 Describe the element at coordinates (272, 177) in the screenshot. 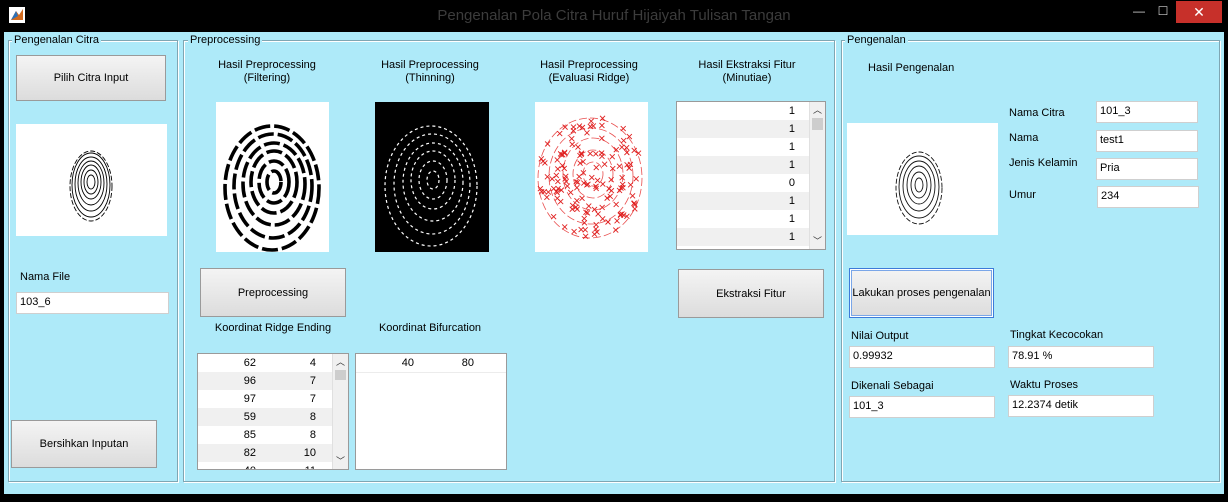

I see `filtering-image` at that location.